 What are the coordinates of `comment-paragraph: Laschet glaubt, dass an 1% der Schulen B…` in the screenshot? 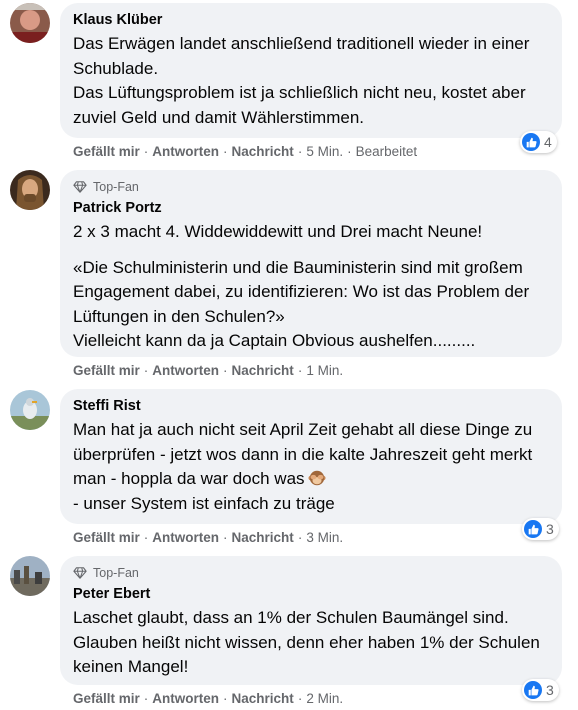 It's located at (306, 642).